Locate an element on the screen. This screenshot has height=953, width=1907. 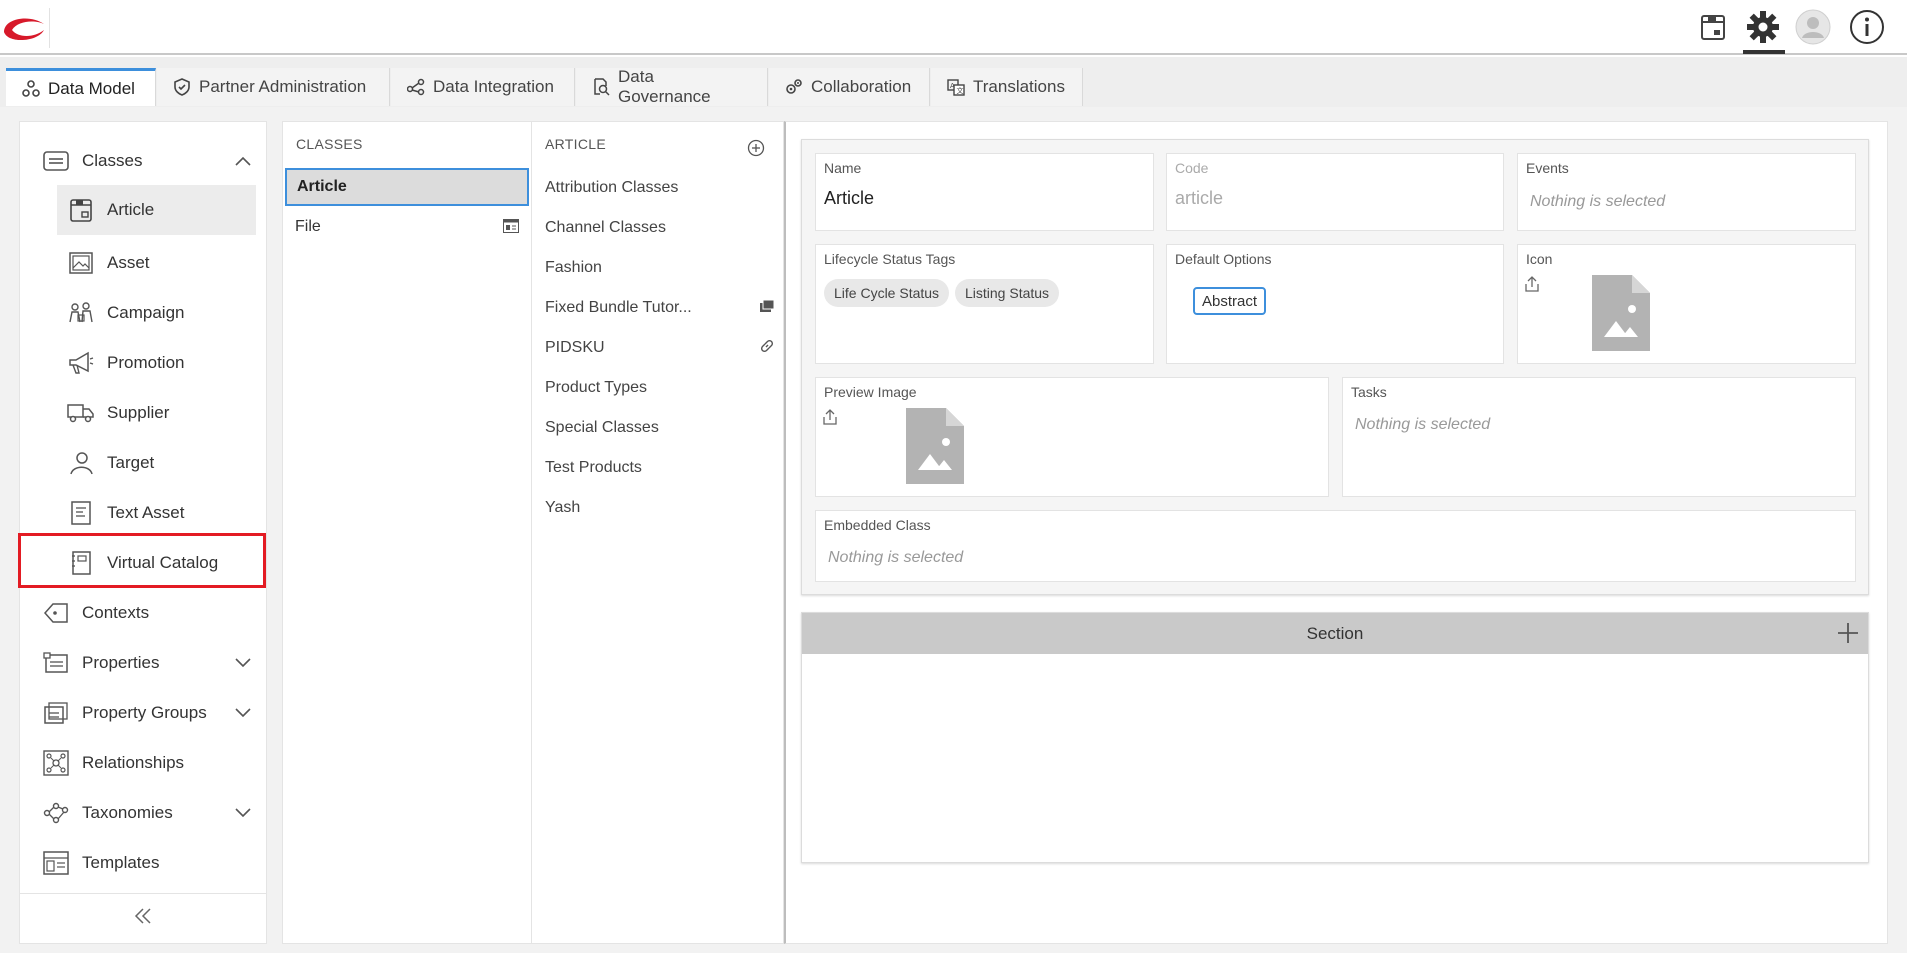
field-label: Icon is located at coordinates (1539, 259).